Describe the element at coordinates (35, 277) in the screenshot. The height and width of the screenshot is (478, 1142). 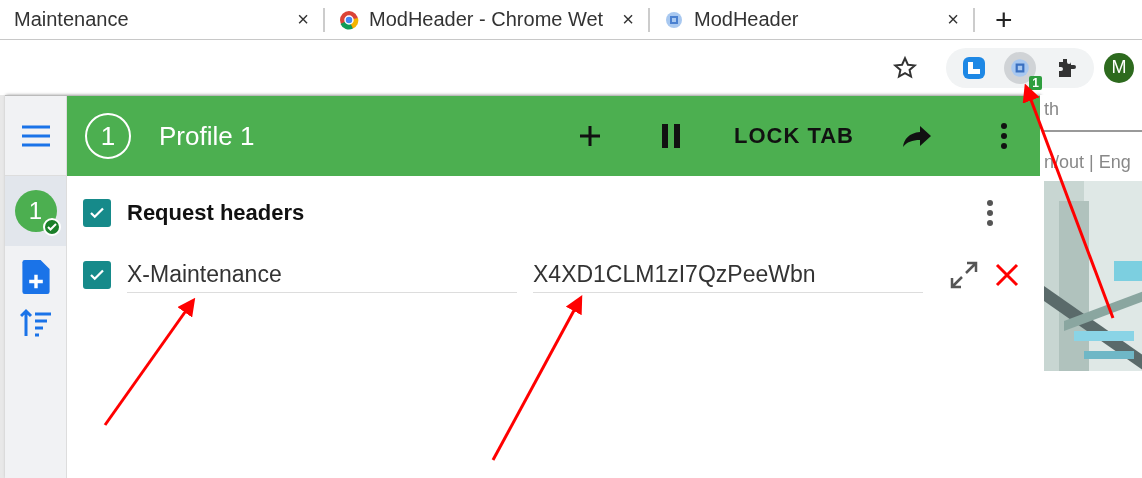
I see `add-file-icon` at that location.